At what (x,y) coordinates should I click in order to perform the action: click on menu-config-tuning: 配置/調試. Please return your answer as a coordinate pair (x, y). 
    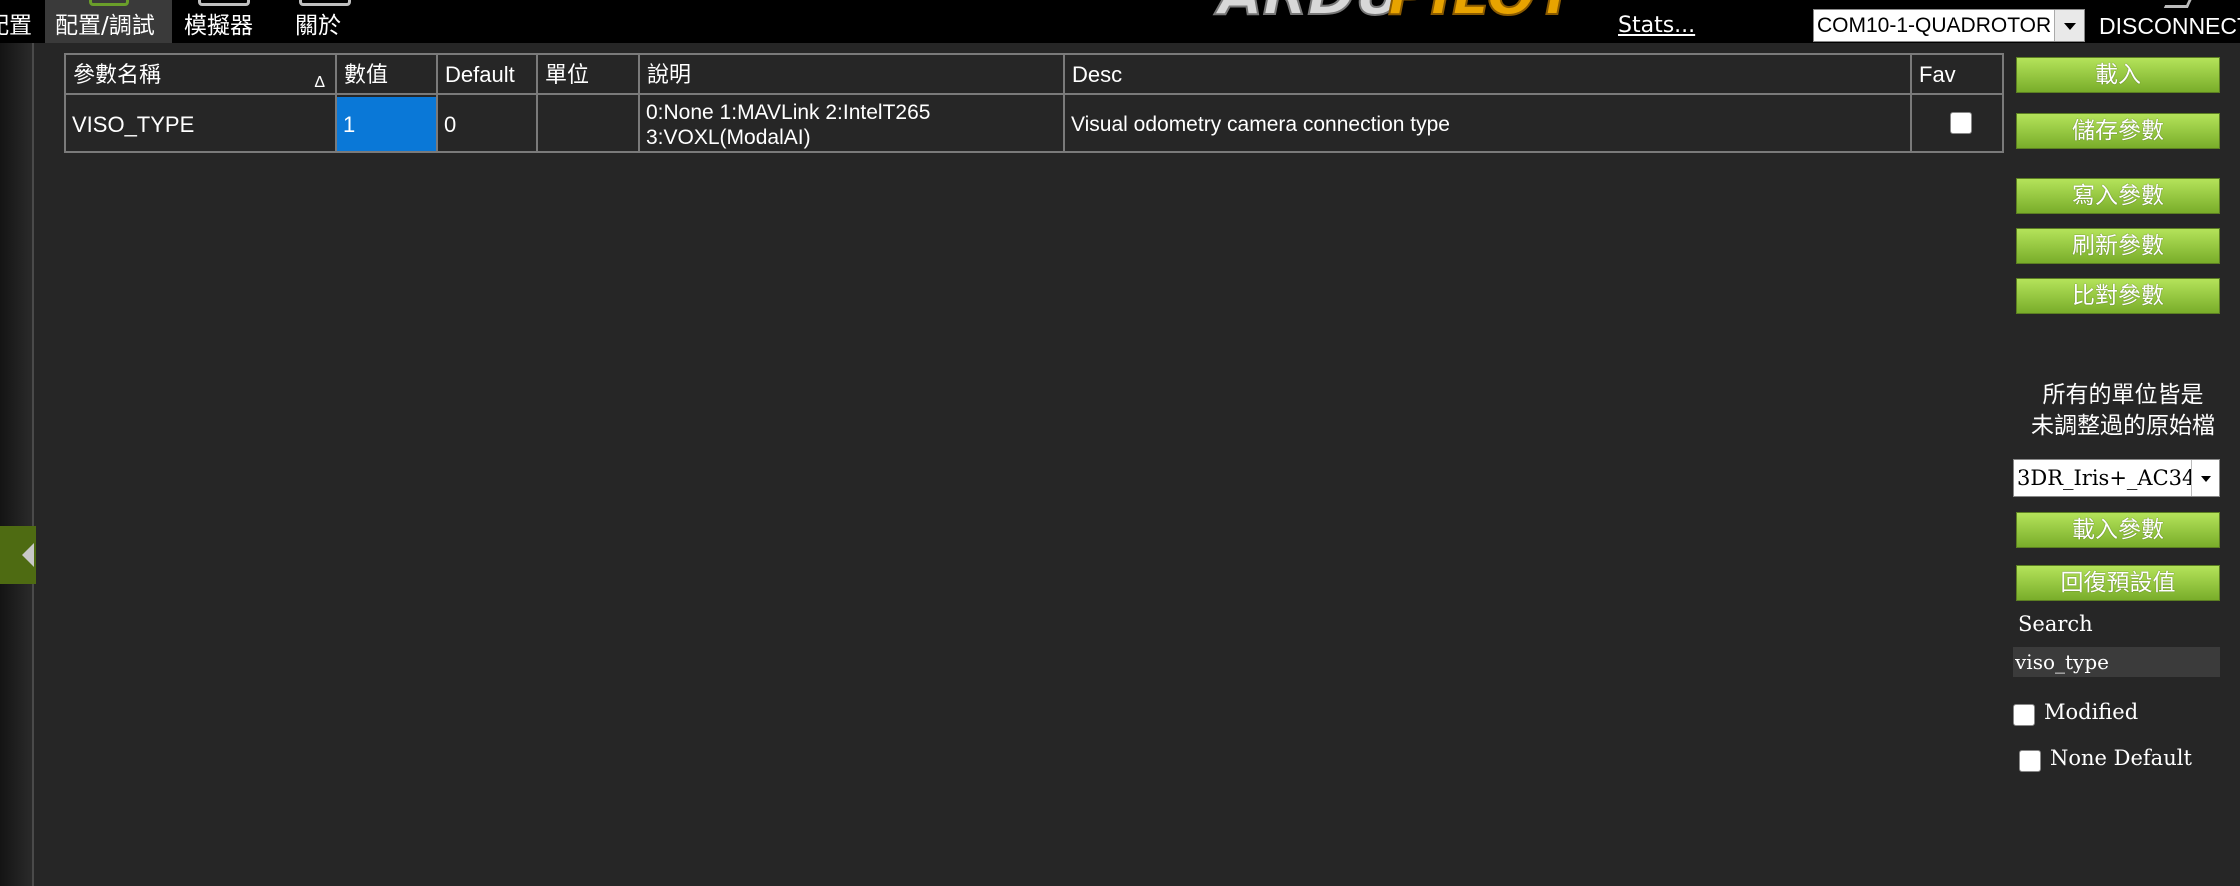
    Looking at the image, I should click on (108, 21).